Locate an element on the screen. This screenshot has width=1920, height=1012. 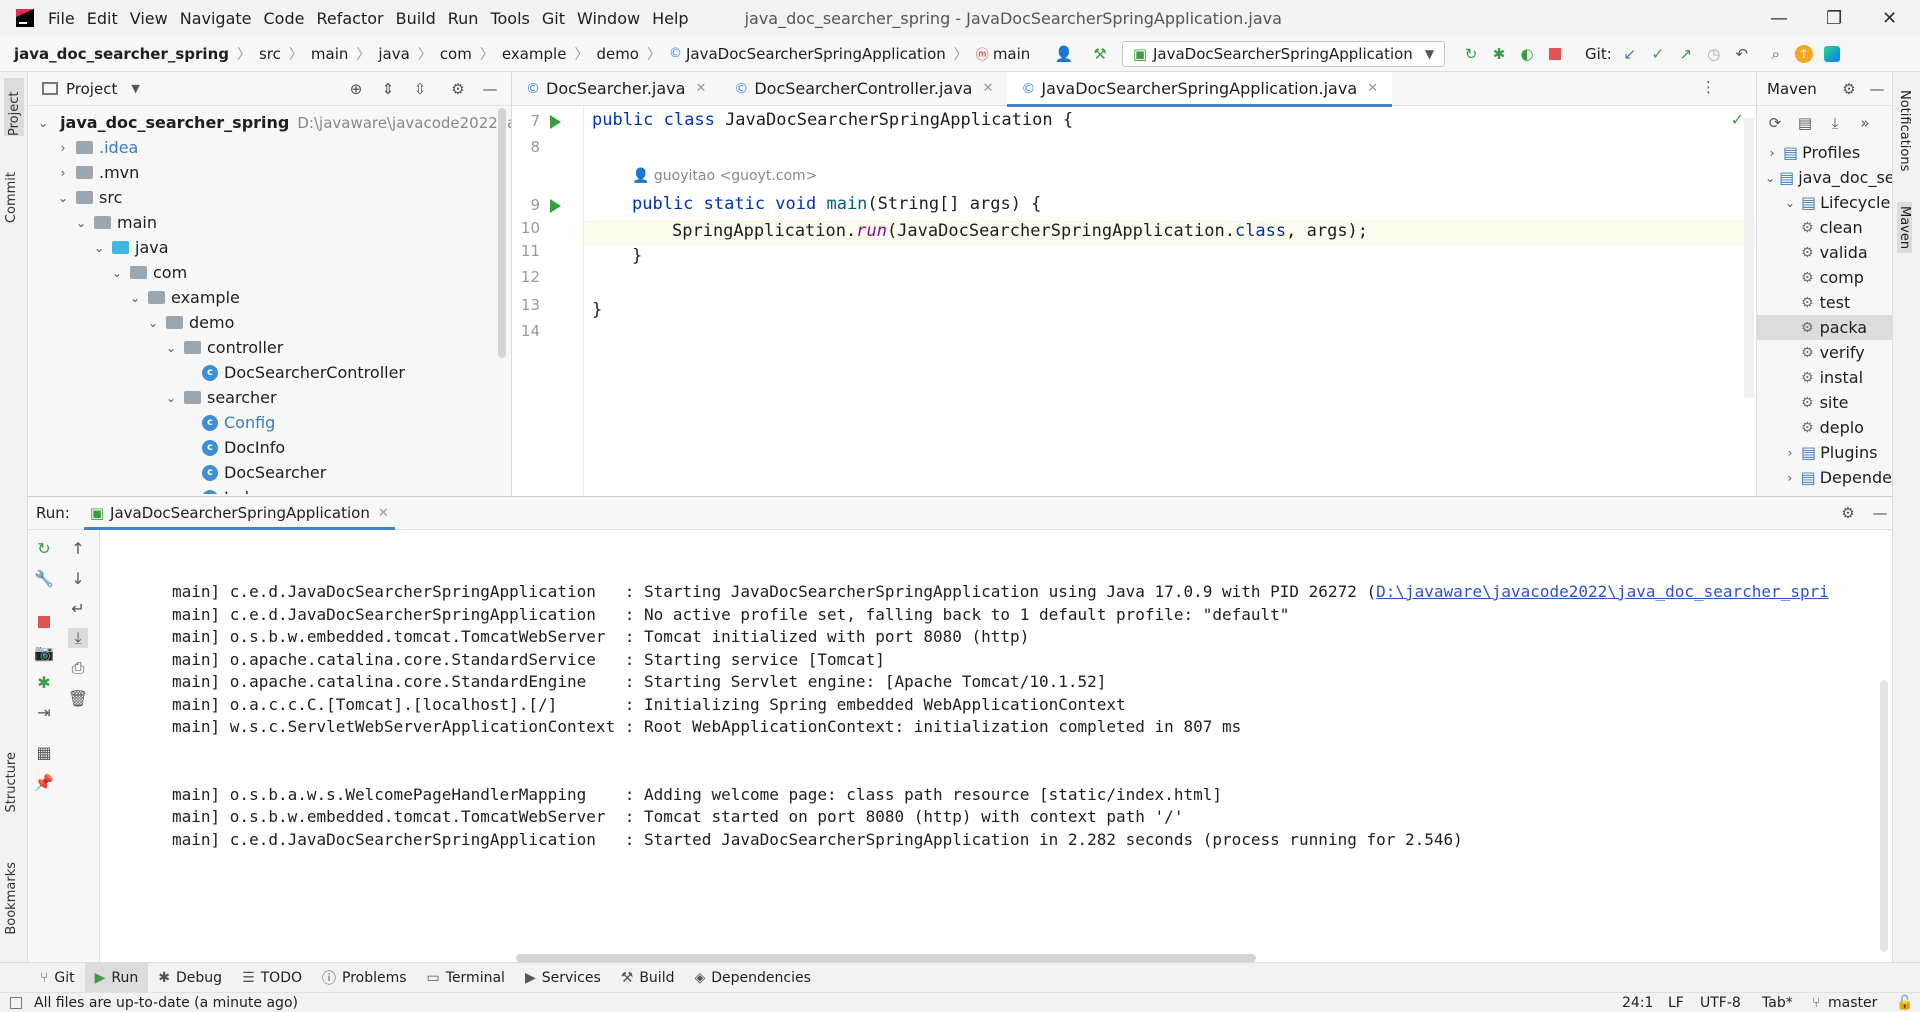
maven-tree-item: ⚙ valida is located at coordinates (1824, 252).